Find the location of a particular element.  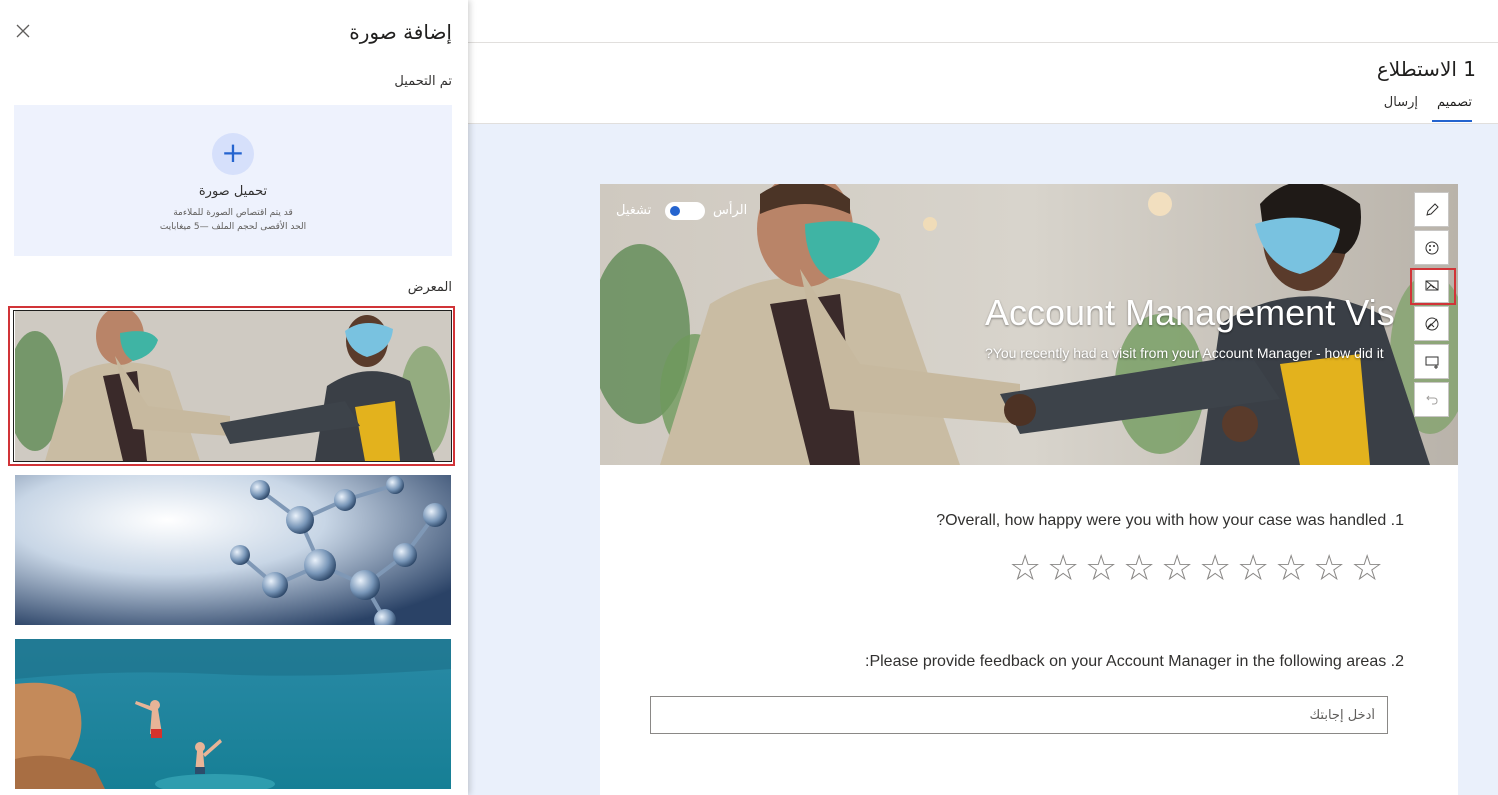

star-1: ☆ is located at coordinates (1367, 569).